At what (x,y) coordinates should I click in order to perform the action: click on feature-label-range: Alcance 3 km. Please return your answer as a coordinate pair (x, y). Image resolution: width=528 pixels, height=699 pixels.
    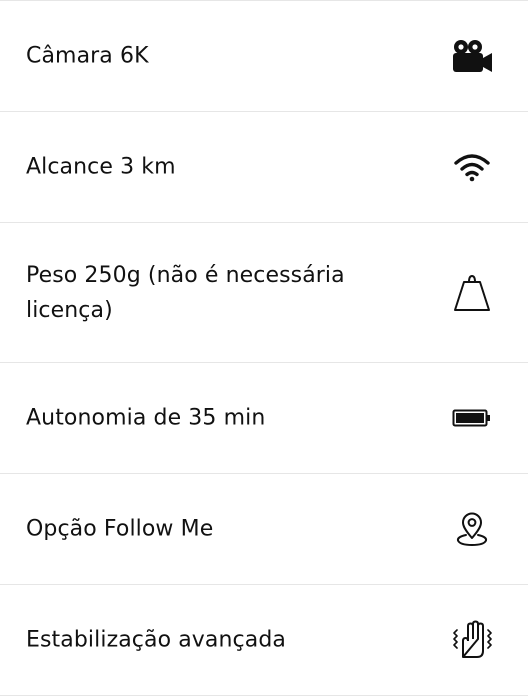
    Looking at the image, I should click on (101, 167).